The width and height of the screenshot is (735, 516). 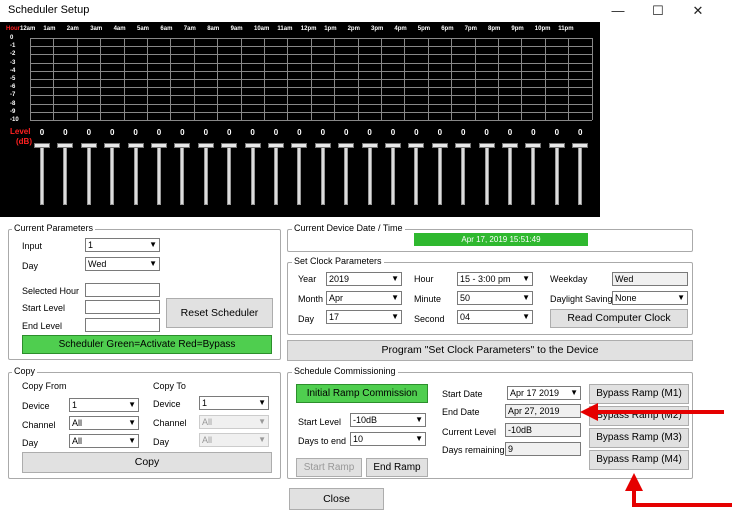 I want to click on clock-day-label: Day, so click(x=306, y=319).